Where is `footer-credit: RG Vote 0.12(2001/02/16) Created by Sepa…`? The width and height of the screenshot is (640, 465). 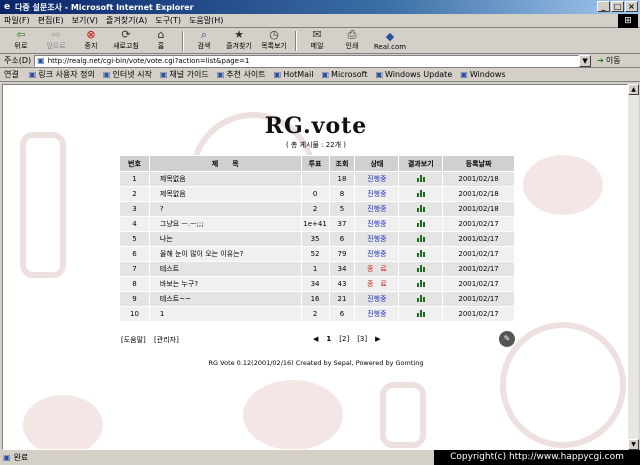
footer-credit: RG Vote 0.12(2001/02/16) Created by Sepa… is located at coordinates (316, 363).